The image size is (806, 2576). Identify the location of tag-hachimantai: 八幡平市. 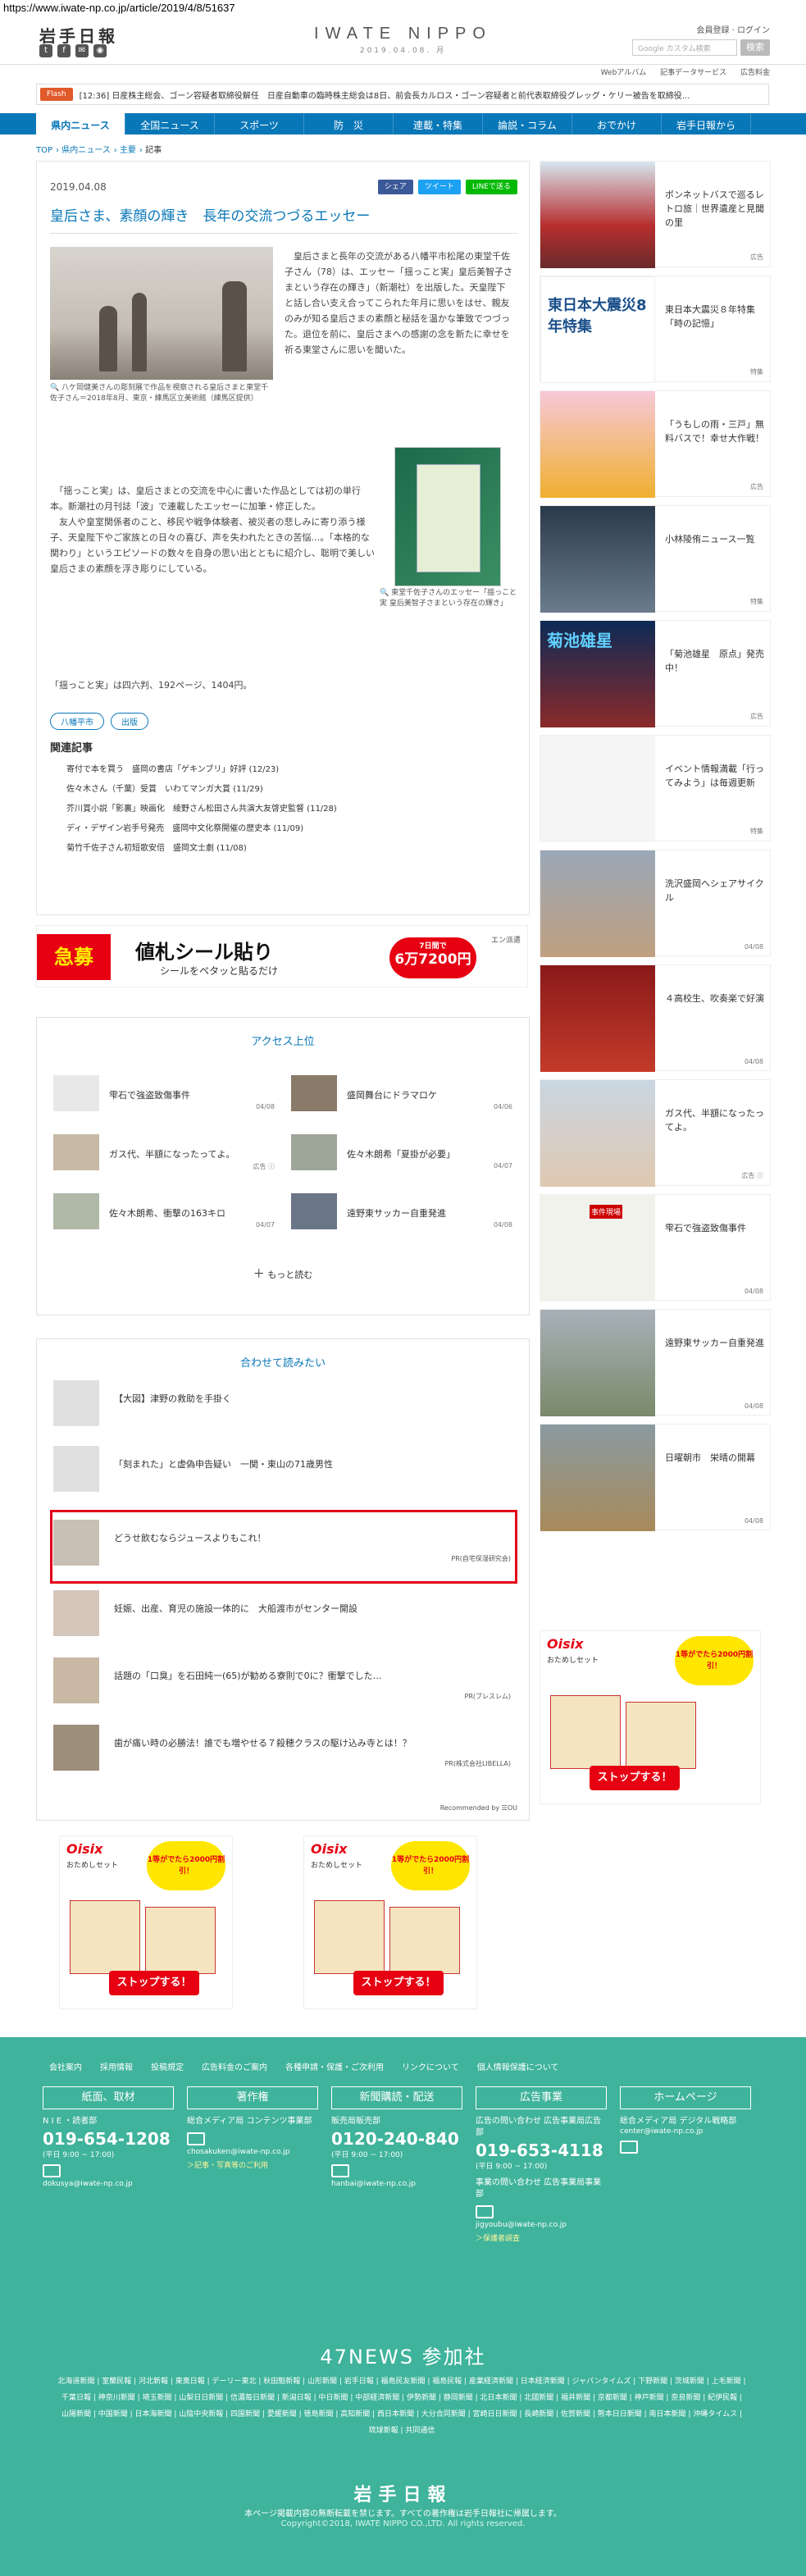
(77, 721).